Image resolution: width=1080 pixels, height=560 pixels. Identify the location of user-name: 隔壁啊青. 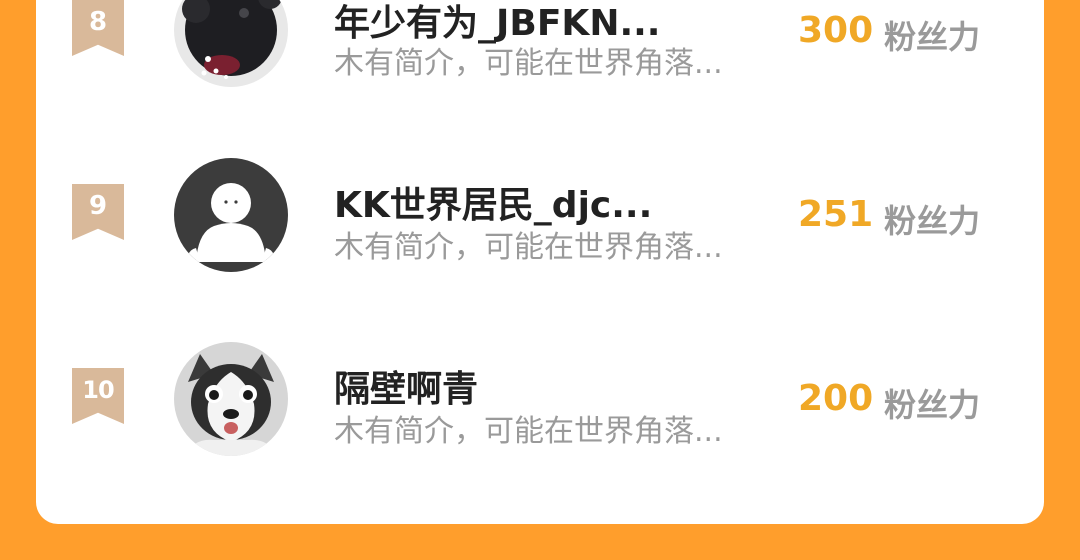
(406, 389).